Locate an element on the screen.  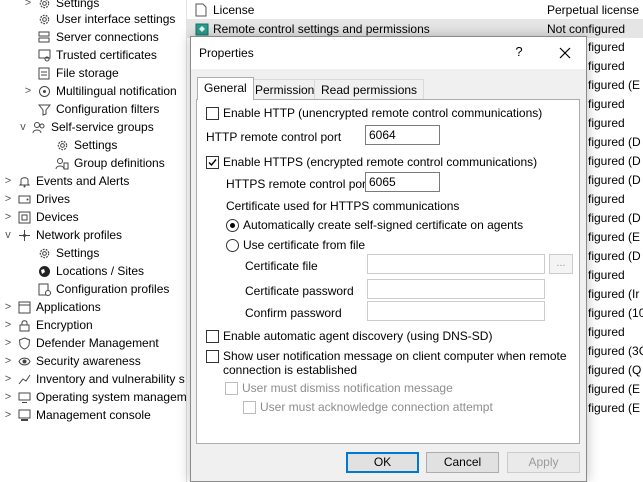
tree-item-group-definitions: Group definitions is located at coordinates (110, 163).